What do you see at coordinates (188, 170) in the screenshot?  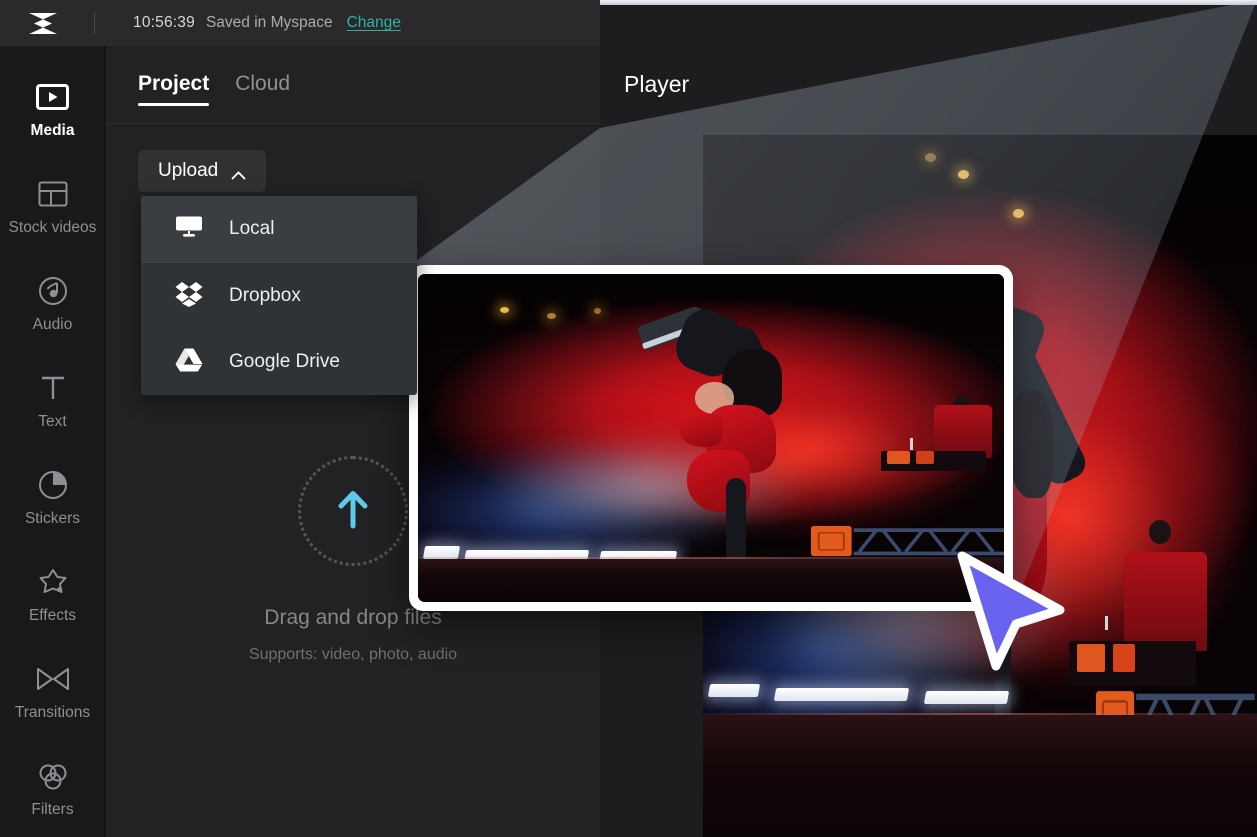 I see `upload-button-label: Upload` at bounding box center [188, 170].